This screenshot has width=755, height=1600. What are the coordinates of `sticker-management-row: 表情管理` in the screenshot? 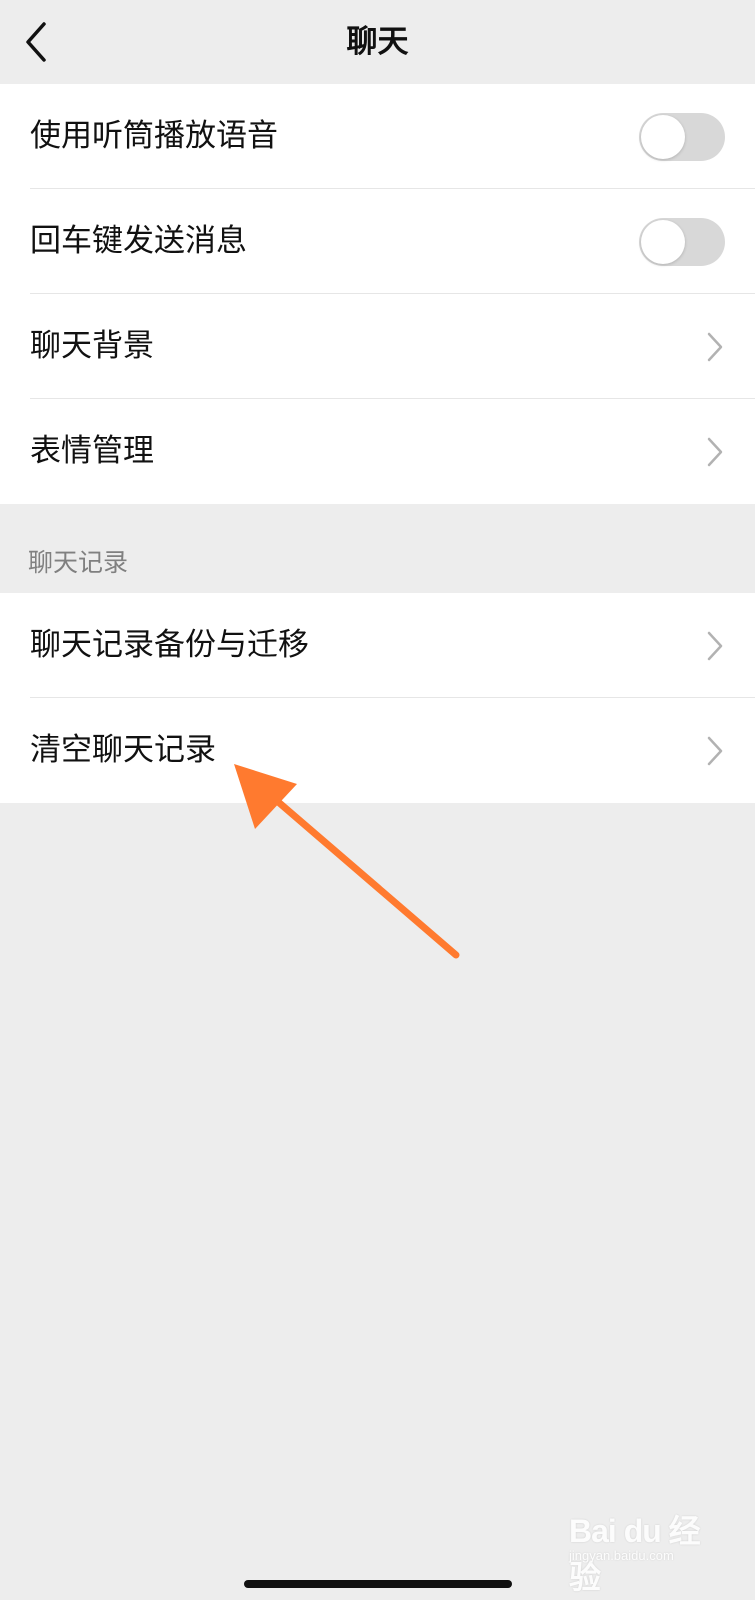 It's located at (377, 451).